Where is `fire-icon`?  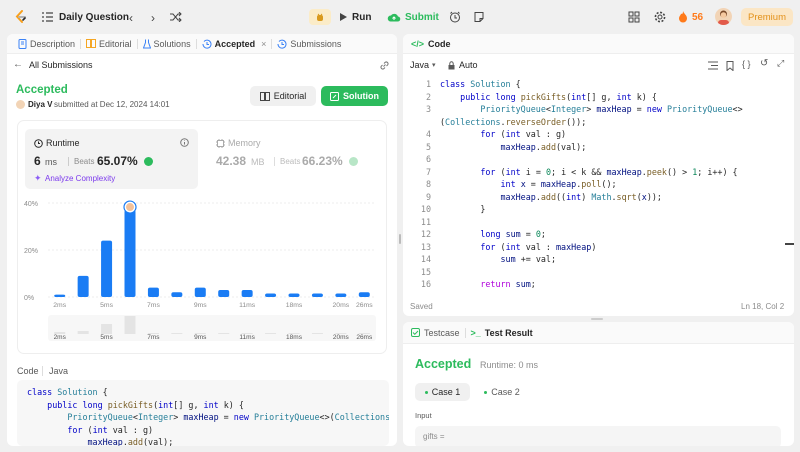 fire-icon is located at coordinates (683, 17).